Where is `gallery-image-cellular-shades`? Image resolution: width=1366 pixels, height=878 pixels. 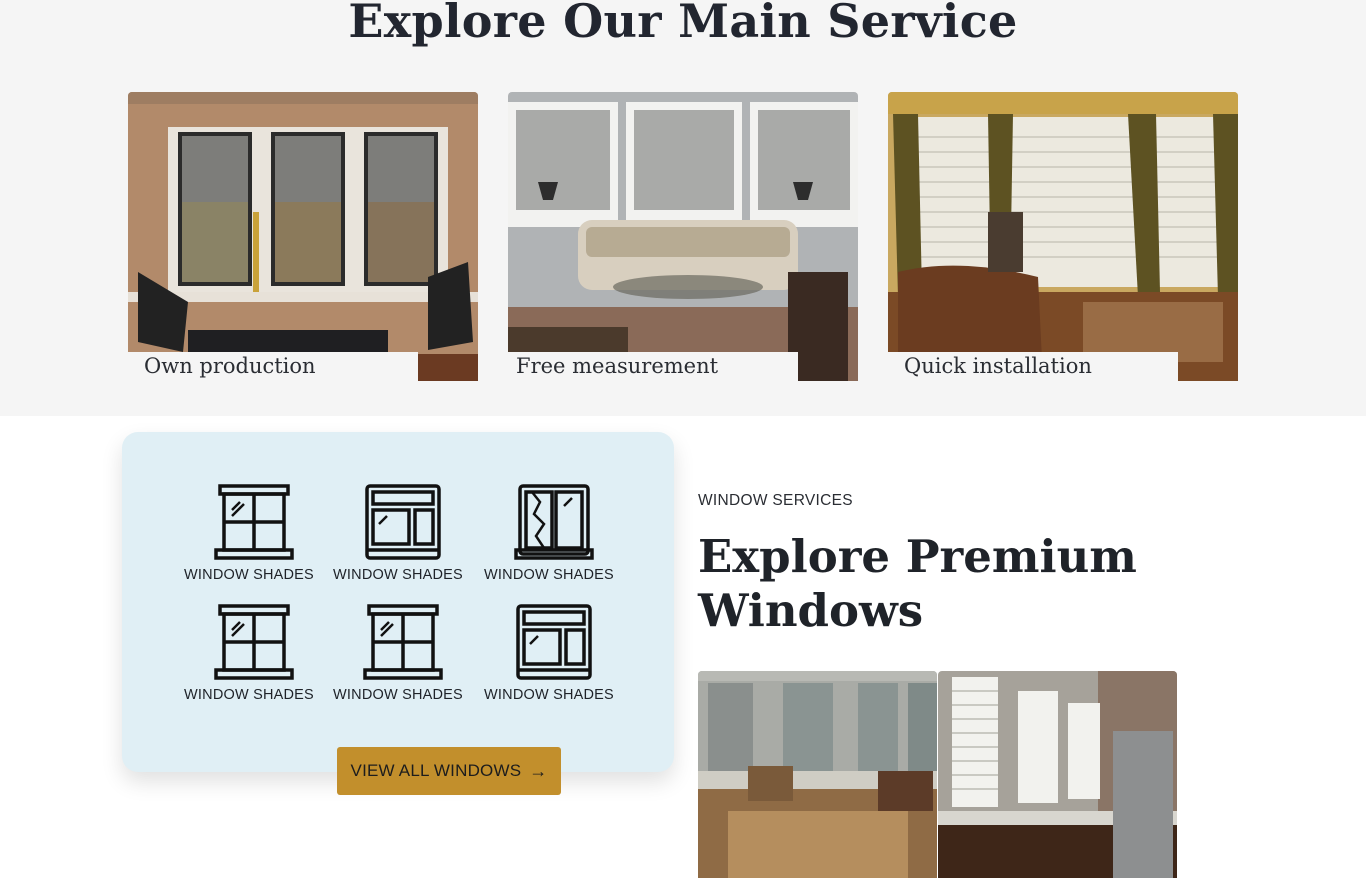
gallery-image-cellular-shades is located at coordinates (817, 774).